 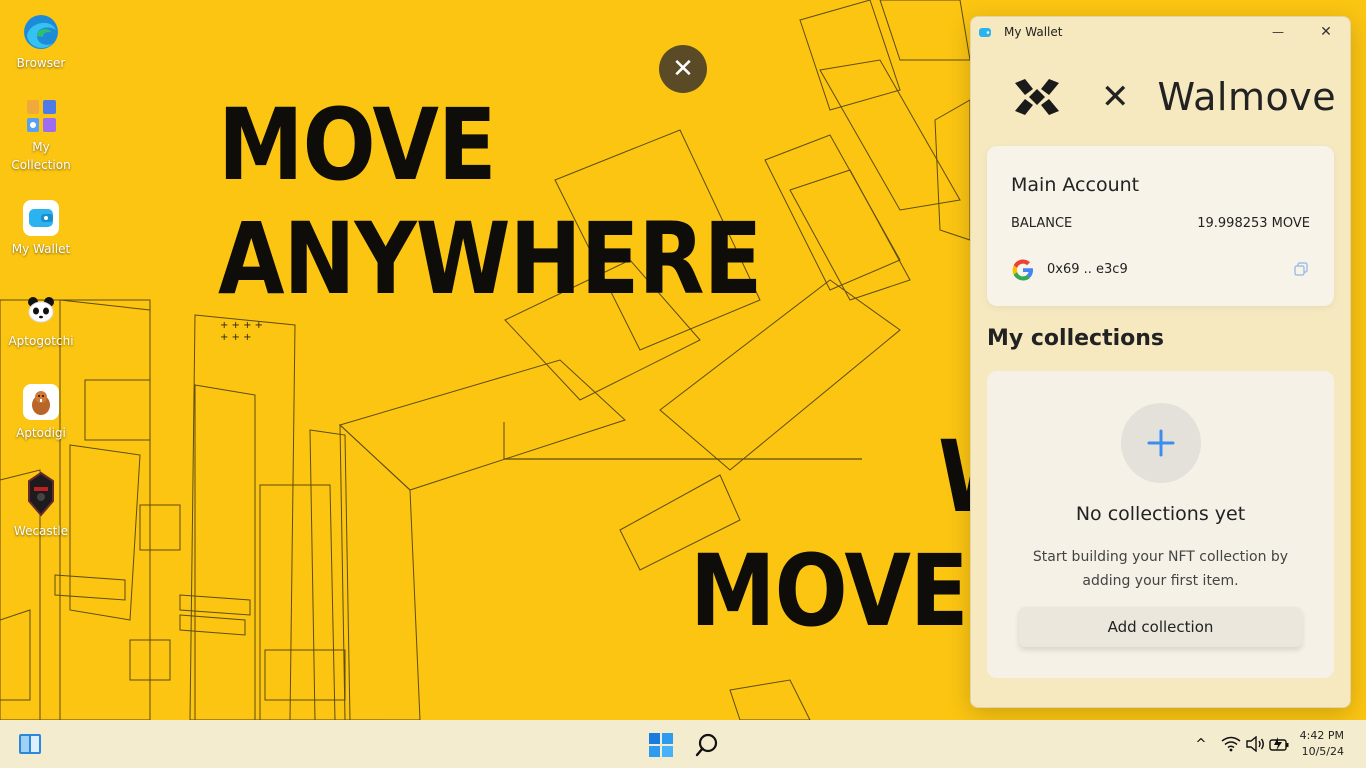 I want to click on desktop-icon-browser: Browser, so click(x=41, y=43).